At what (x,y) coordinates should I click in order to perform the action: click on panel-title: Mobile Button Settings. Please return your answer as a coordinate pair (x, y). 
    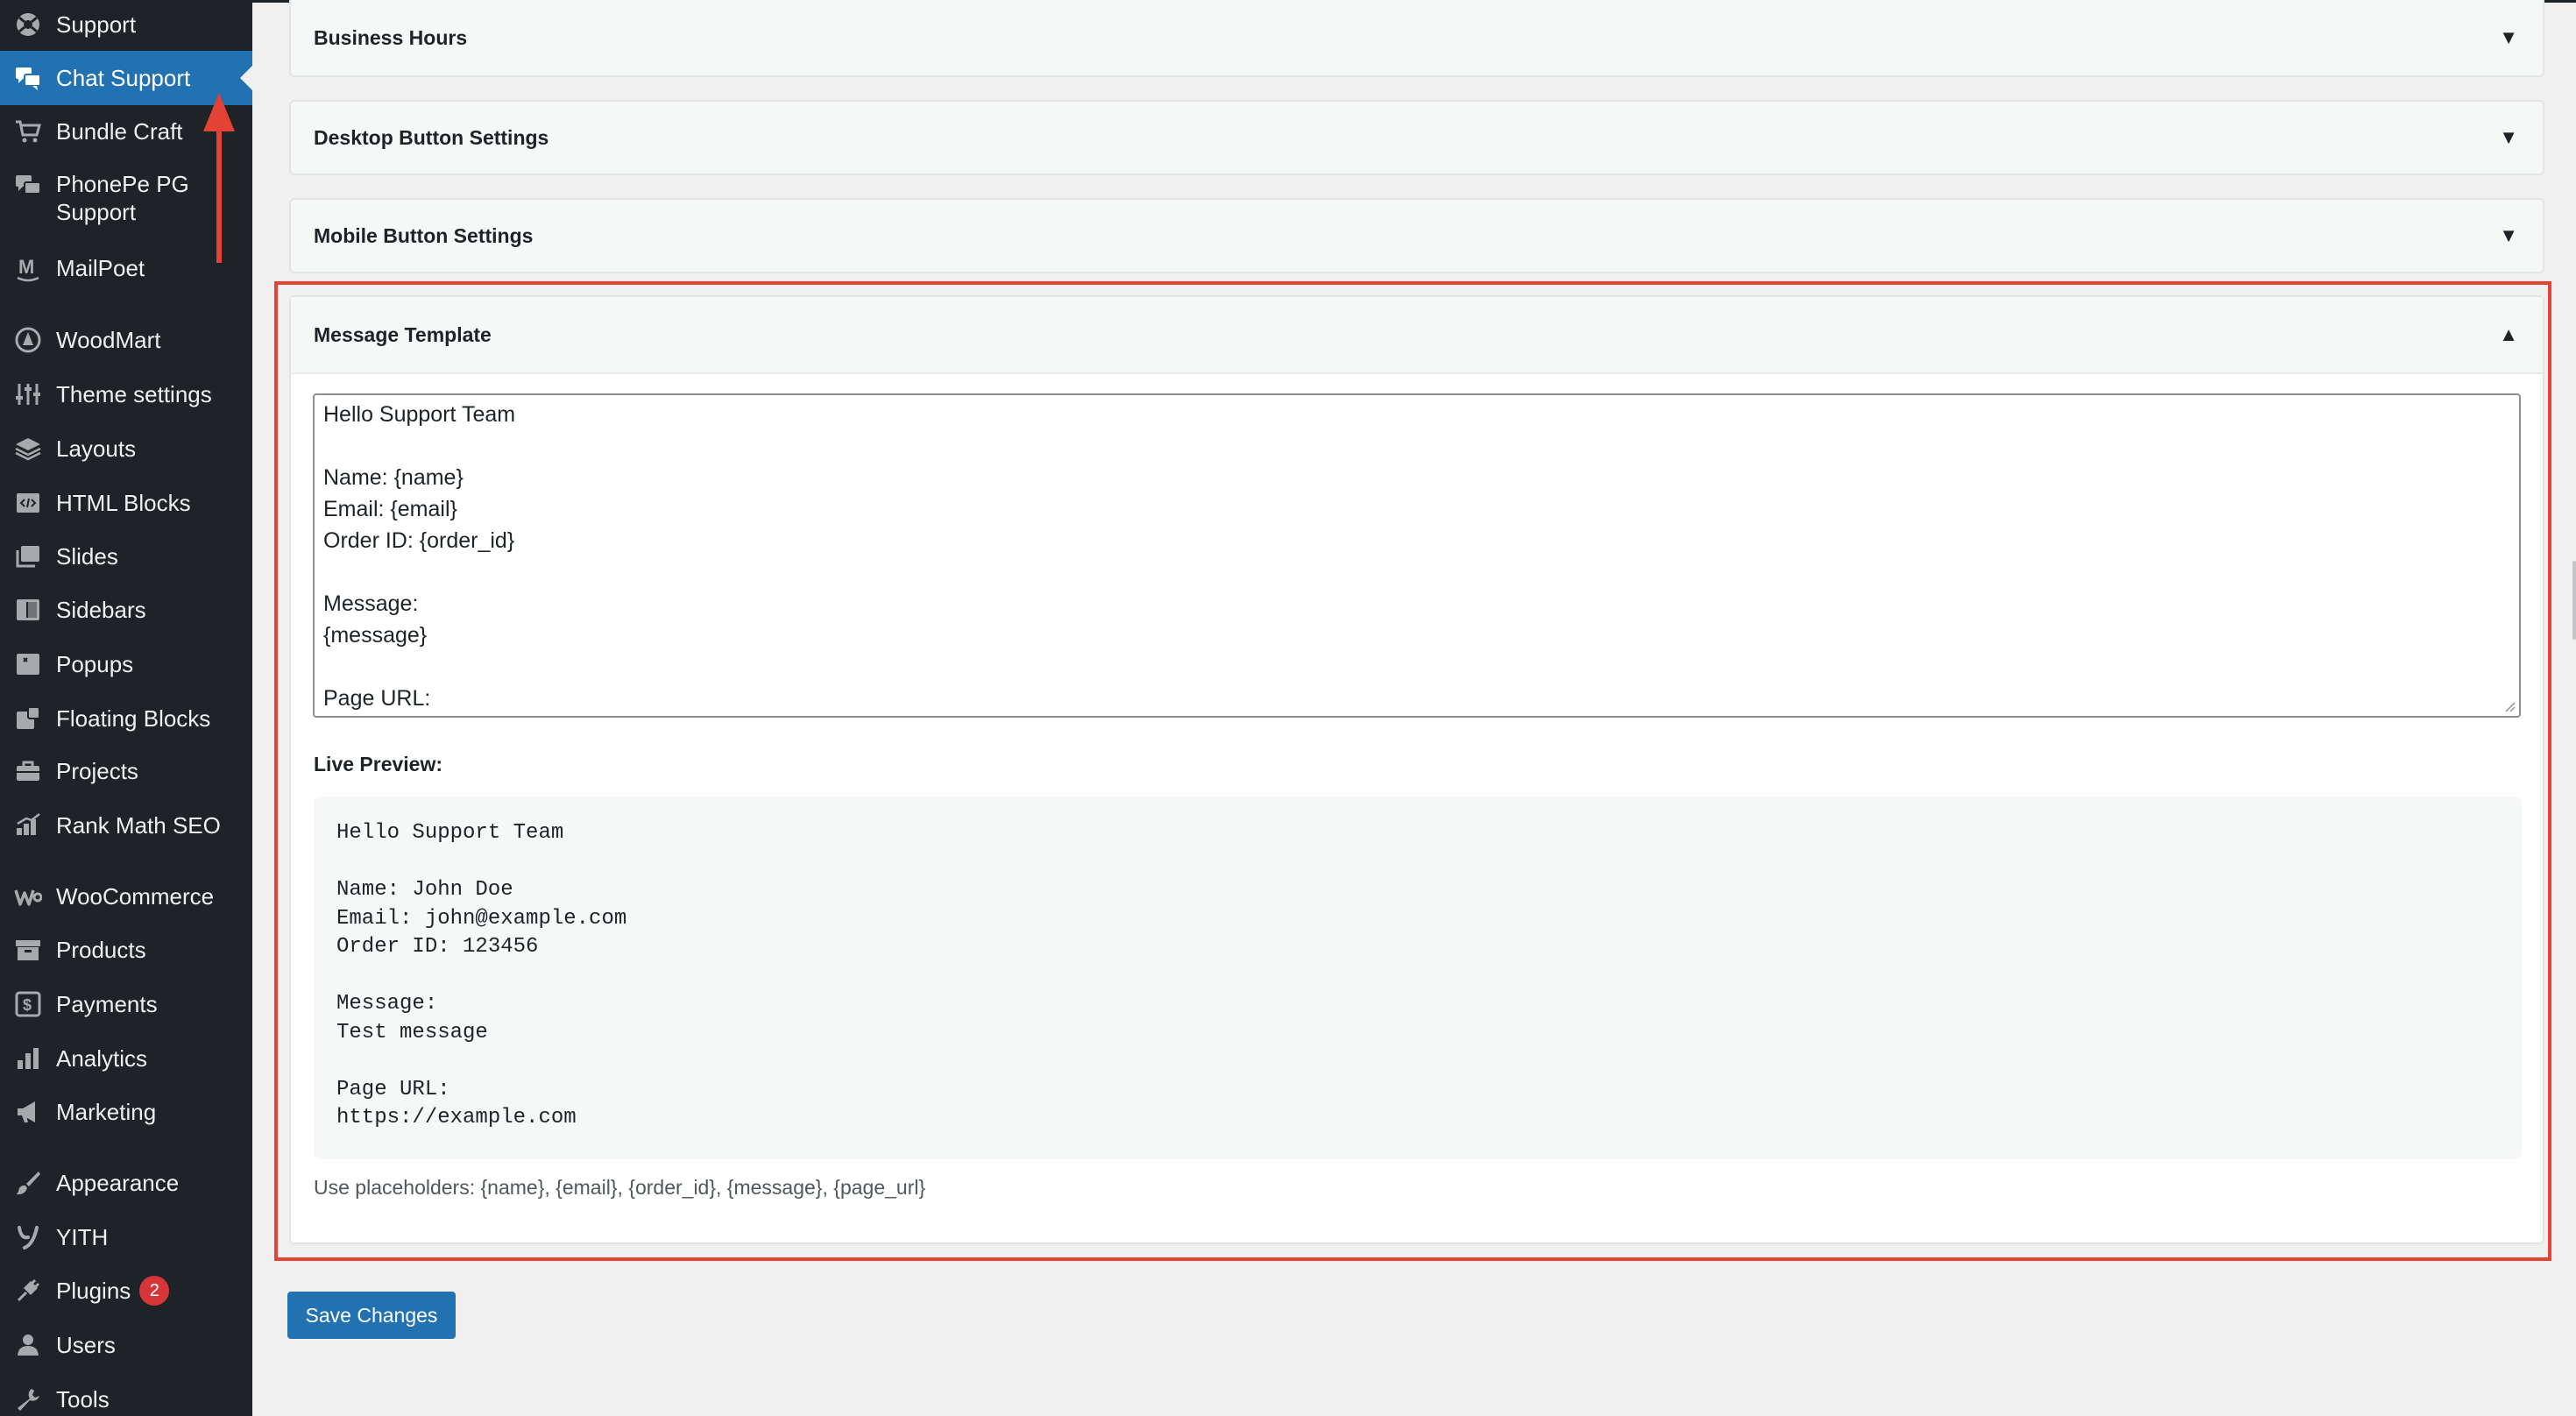
    Looking at the image, I should click on (424, 235).